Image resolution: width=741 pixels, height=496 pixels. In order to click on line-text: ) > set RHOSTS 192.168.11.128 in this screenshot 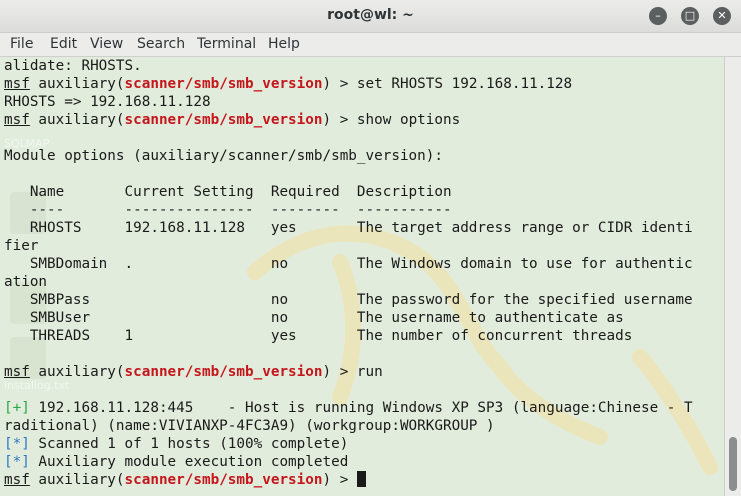, I will do `click(447, 84)`.